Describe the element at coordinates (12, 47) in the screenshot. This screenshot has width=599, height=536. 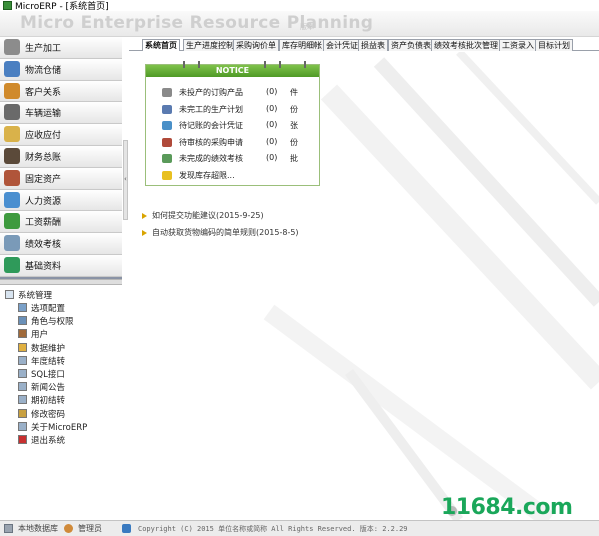
I see `gear-icon` at that location.